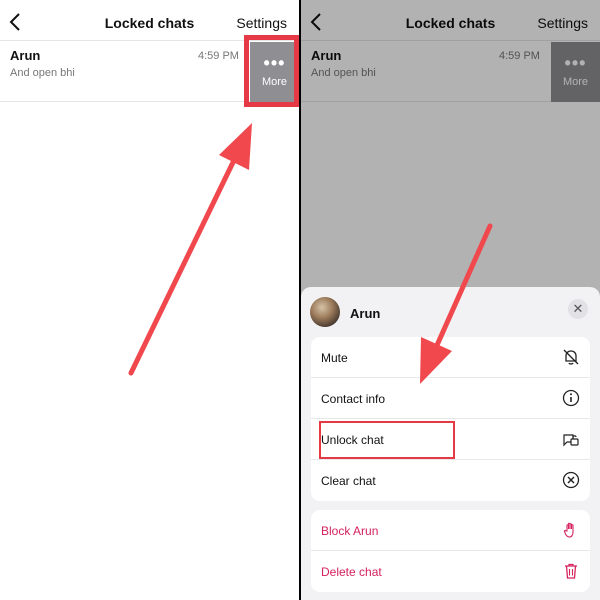  I want to click on trash-icon, so click(571, 571).